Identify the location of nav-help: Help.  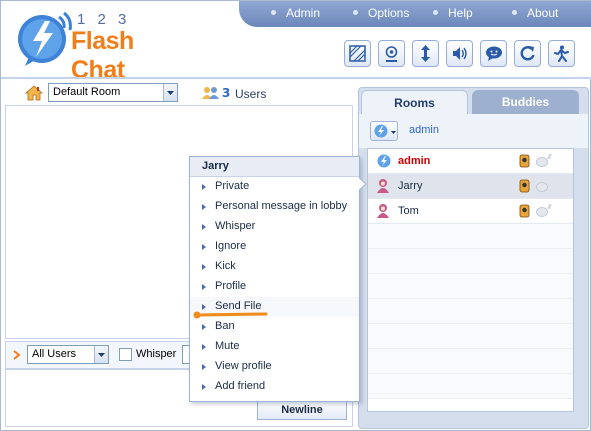
(453, 13).